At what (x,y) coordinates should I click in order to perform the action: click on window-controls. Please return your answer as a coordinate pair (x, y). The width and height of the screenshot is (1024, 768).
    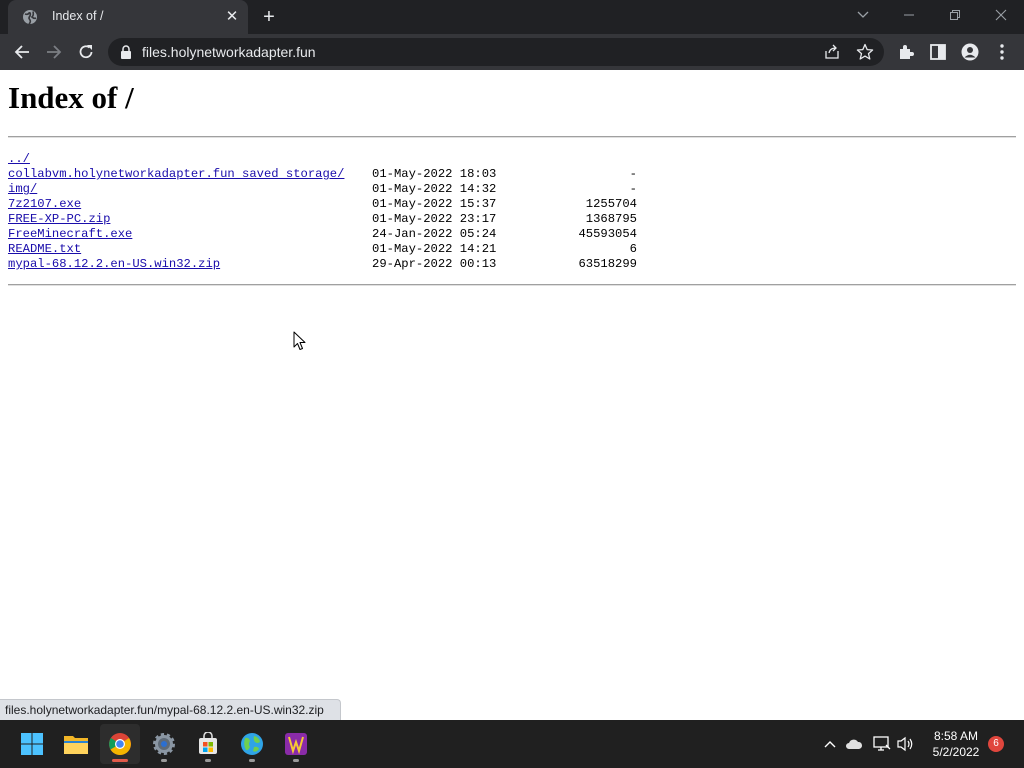
    Looking at the image, I should click on (932, 15).